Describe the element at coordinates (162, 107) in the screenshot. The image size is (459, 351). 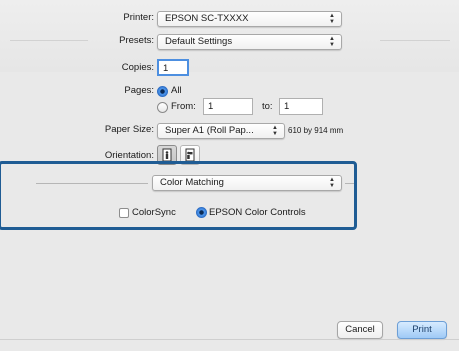
I see `pages-range-radio` at that location.